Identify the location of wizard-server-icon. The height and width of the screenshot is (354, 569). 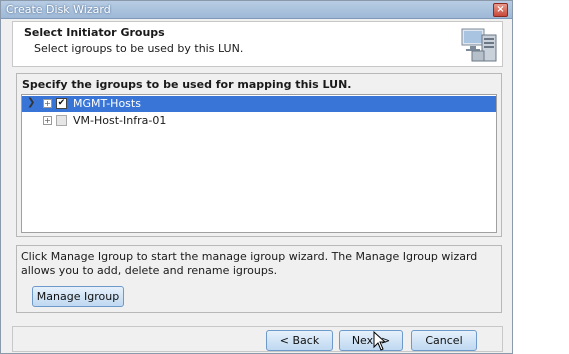
(479, 45).